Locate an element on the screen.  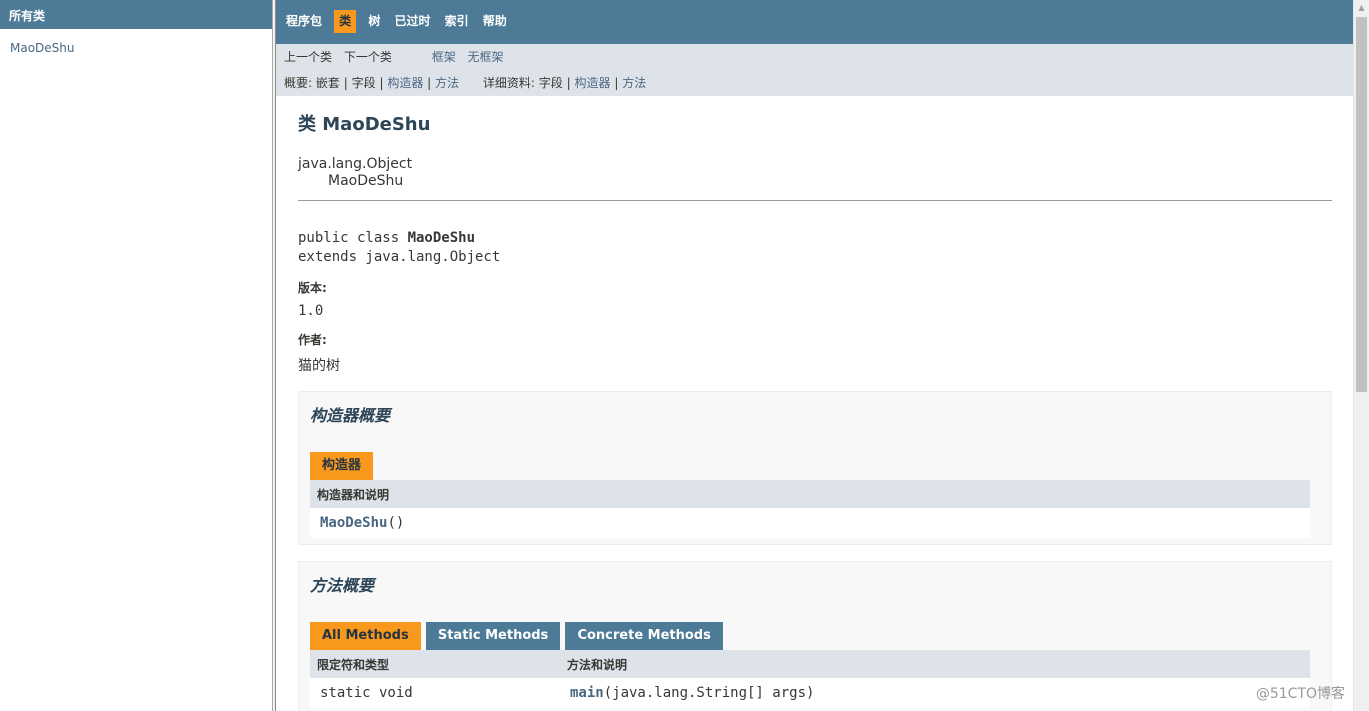
constructor-table: 构造器和说明 MaoDeShu() is located at coordinates (810, 509).